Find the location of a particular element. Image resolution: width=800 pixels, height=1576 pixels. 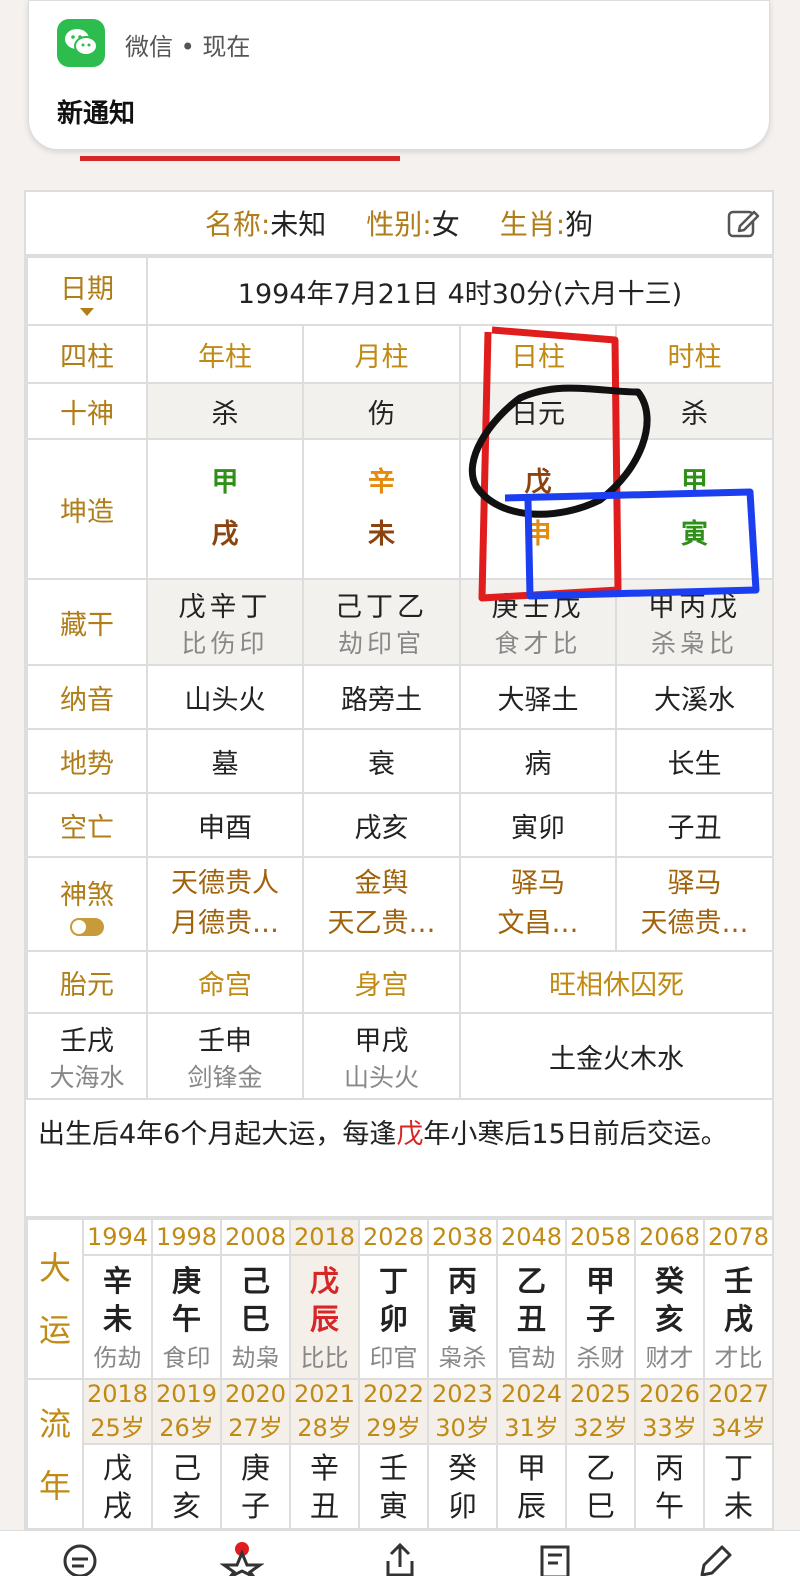

shensha-day-1: 驿马 is located at coordinates (538, 884).